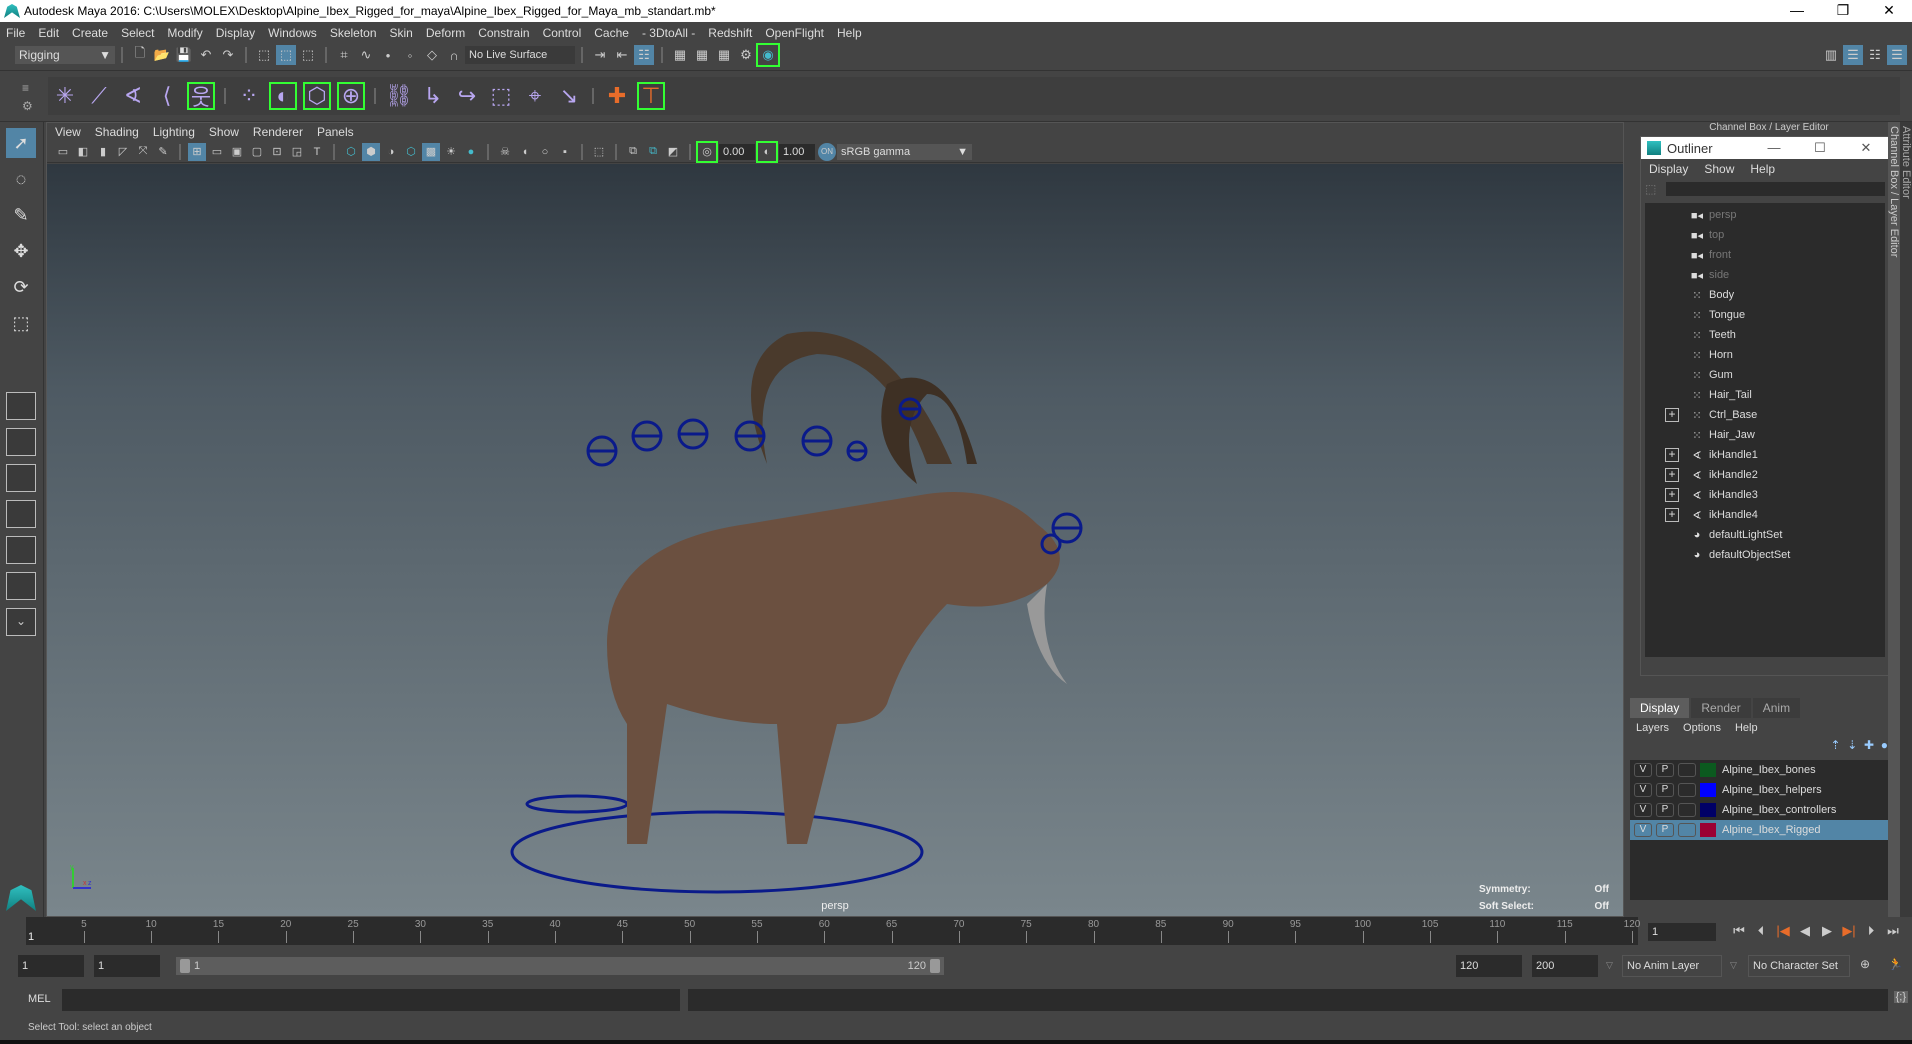 The width and height of the screenshot is (1912, 1044). What do you see at coordinates (622, 55) in the screenshot?
I see `output-ops-icon: ⇤` at bounding box center [622, 55].